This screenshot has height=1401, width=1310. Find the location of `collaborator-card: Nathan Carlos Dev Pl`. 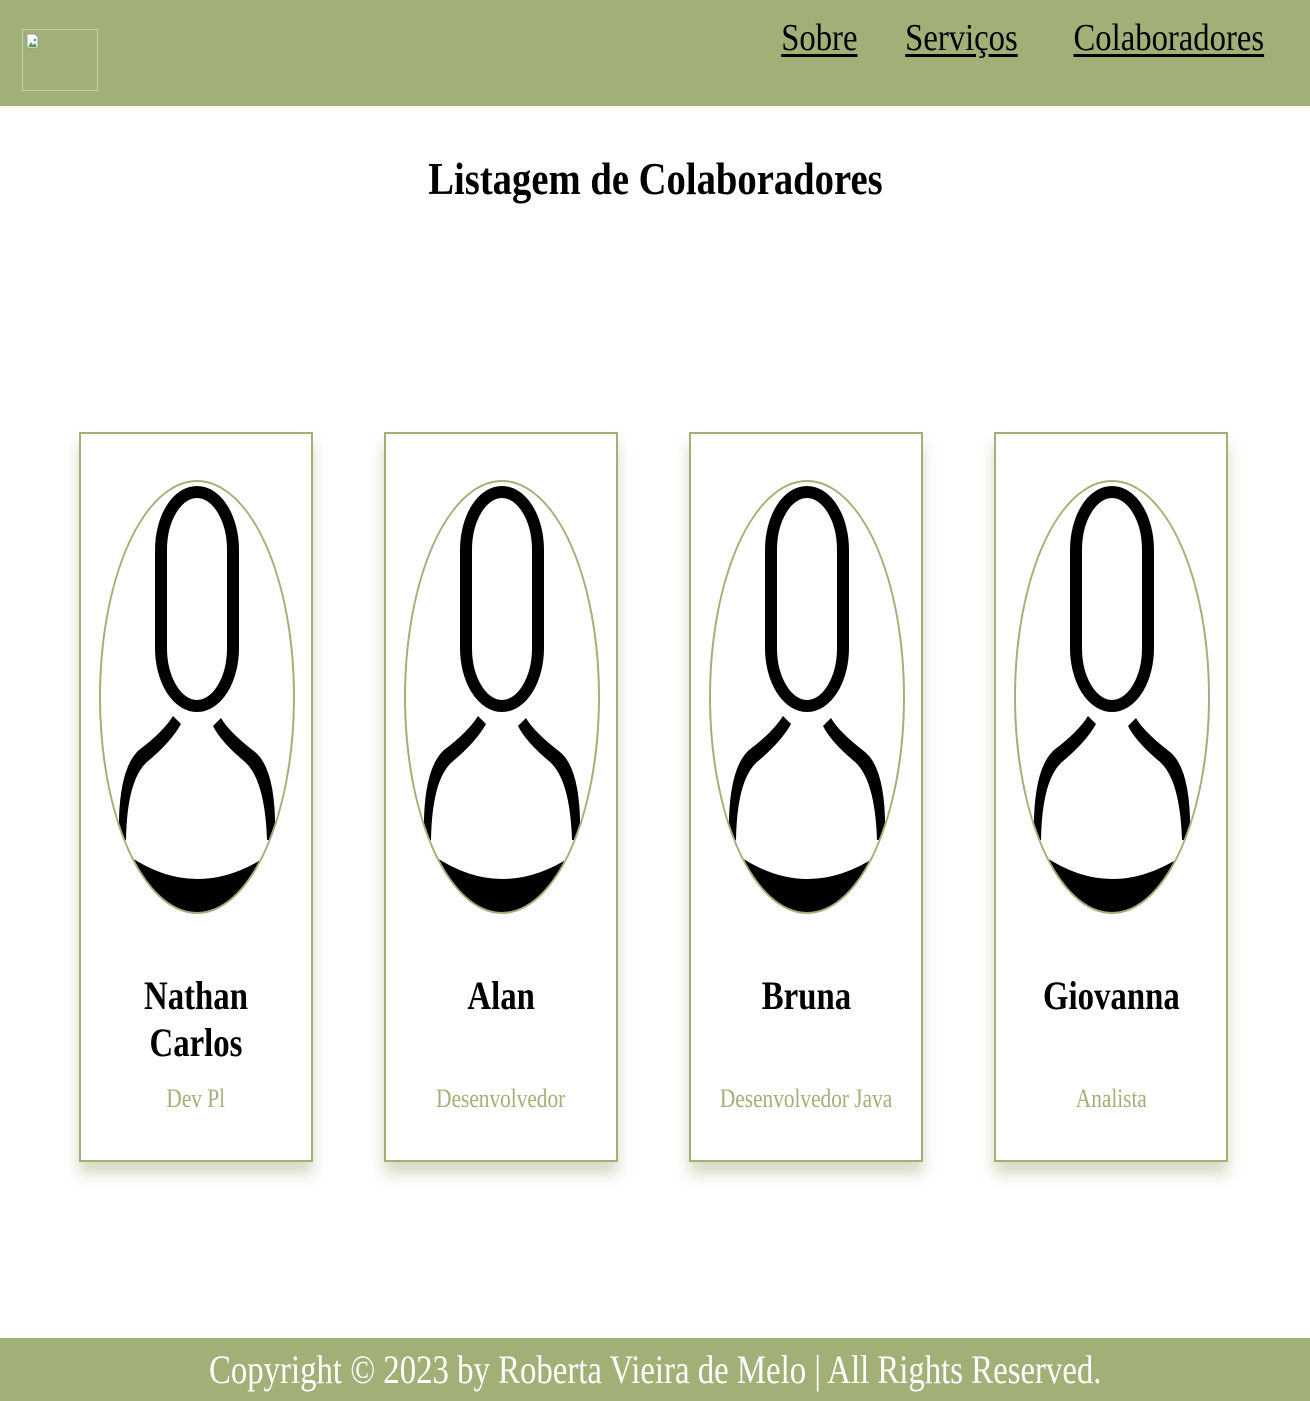

collaborator-card: Nathan Carlos Dev Pl is located at coordinates (196, 797).